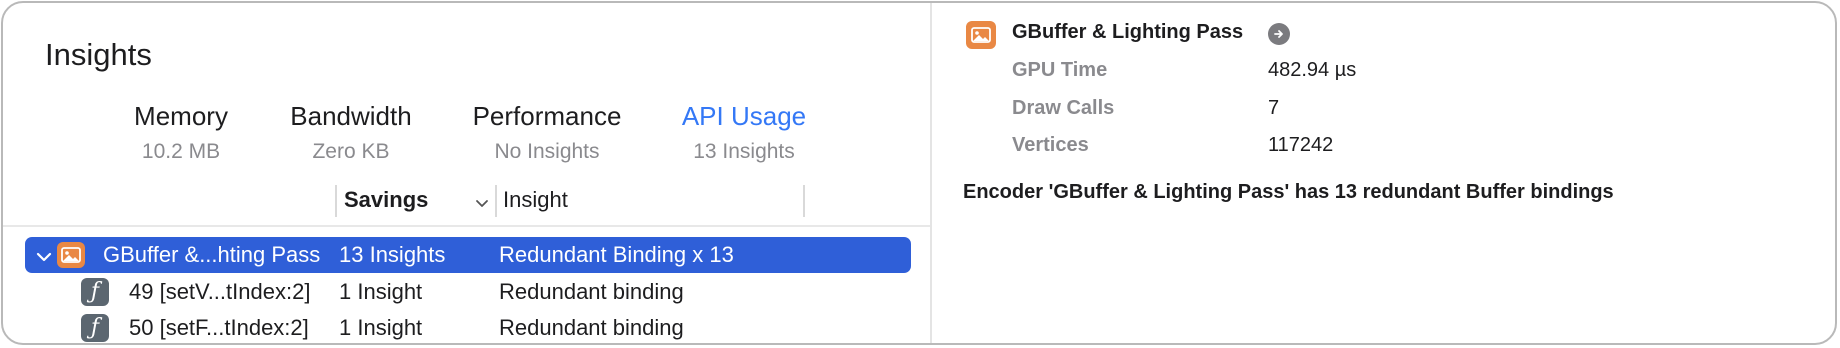 The height and width of the screenshot is (348, 1840). What do you see at coordinates (482, 204) in the screenshot?
I see `chevron-down-icon` at bounding box center [482, 204].